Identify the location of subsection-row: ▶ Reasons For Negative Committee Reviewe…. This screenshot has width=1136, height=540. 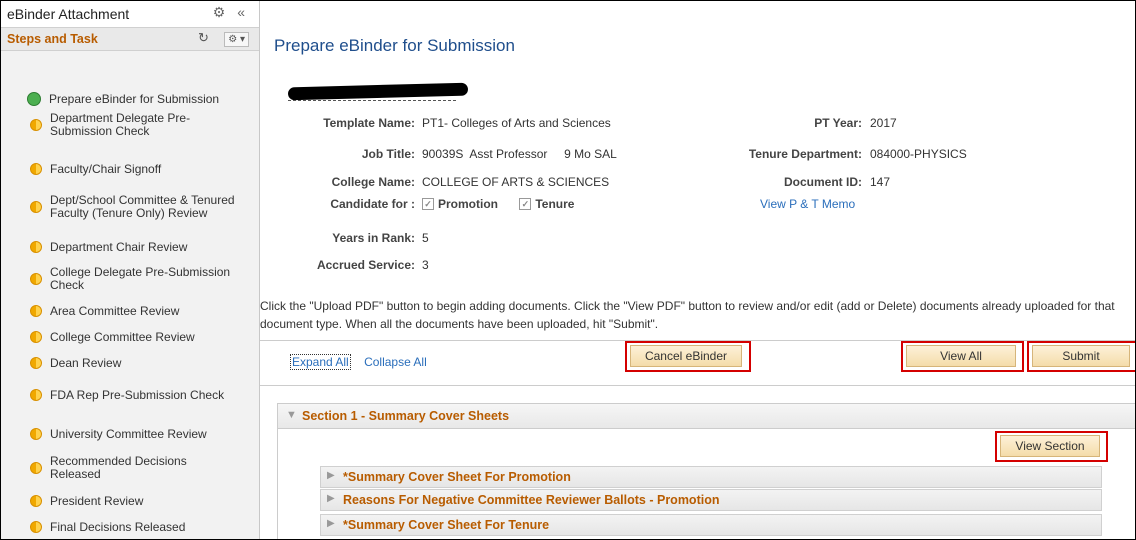
(711, 500).